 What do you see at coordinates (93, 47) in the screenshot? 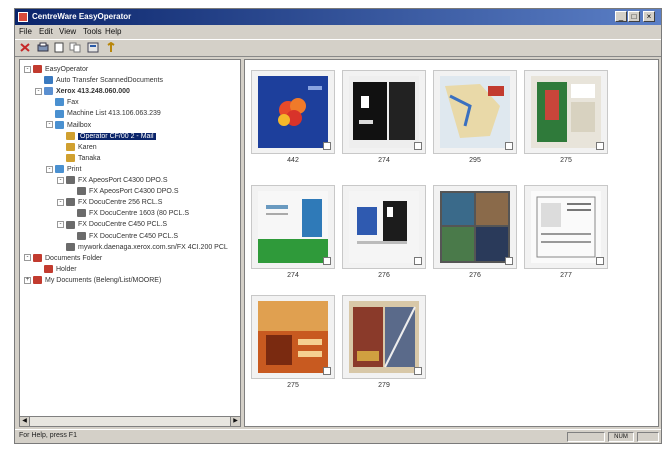
I see `properties-icon` at bounding box center [93, 47].